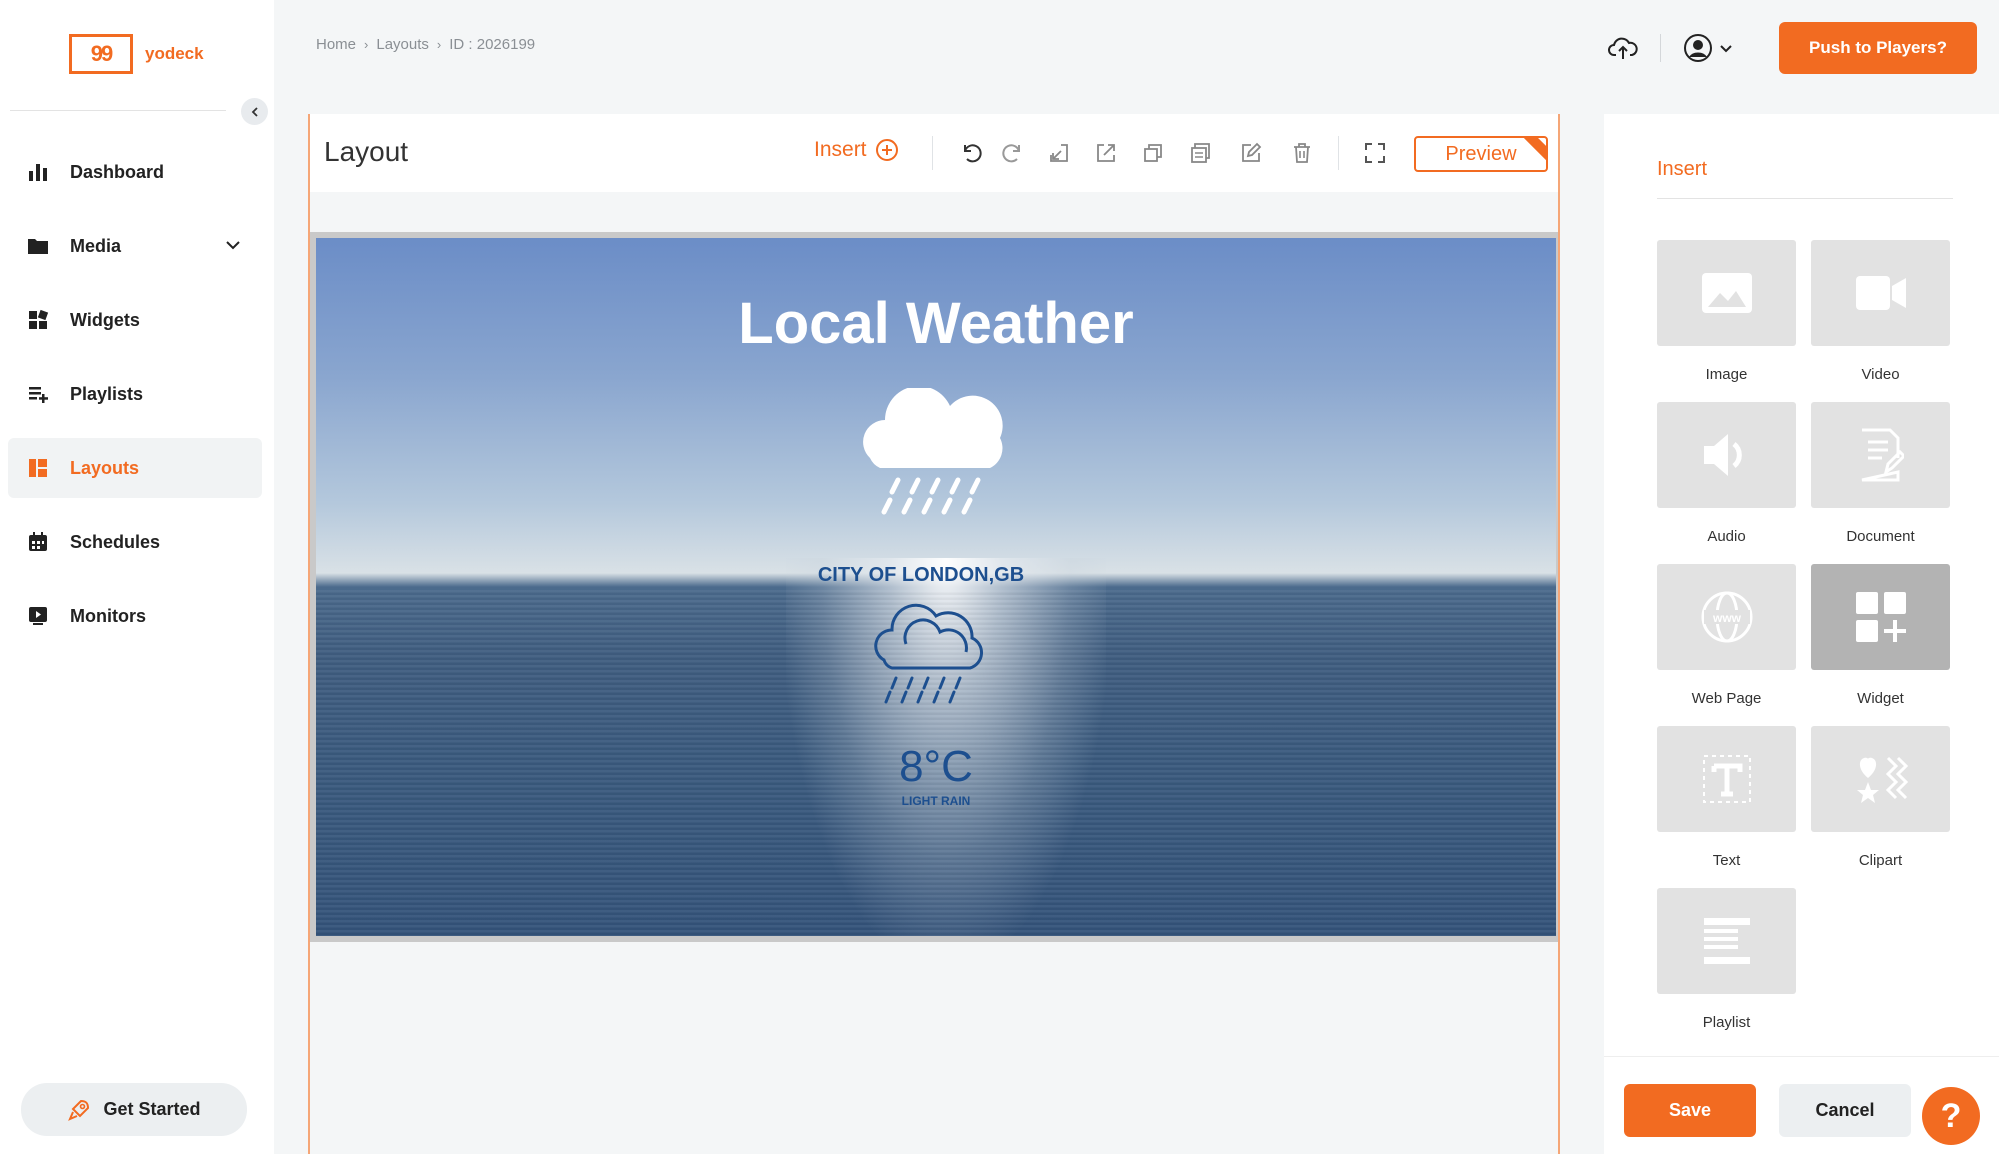 The width and height of the screenshot is (1999, 1154). I want to click on user-menu, so click(1708, 48).